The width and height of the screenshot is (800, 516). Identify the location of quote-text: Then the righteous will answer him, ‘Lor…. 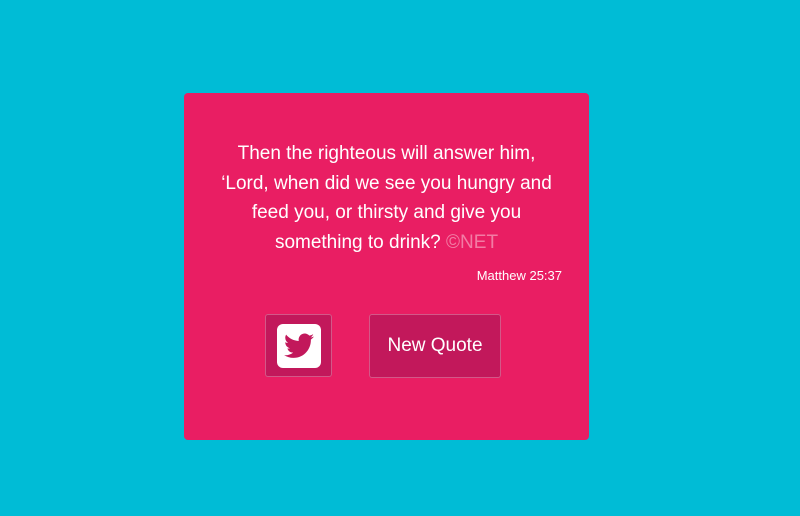
(386, 198).